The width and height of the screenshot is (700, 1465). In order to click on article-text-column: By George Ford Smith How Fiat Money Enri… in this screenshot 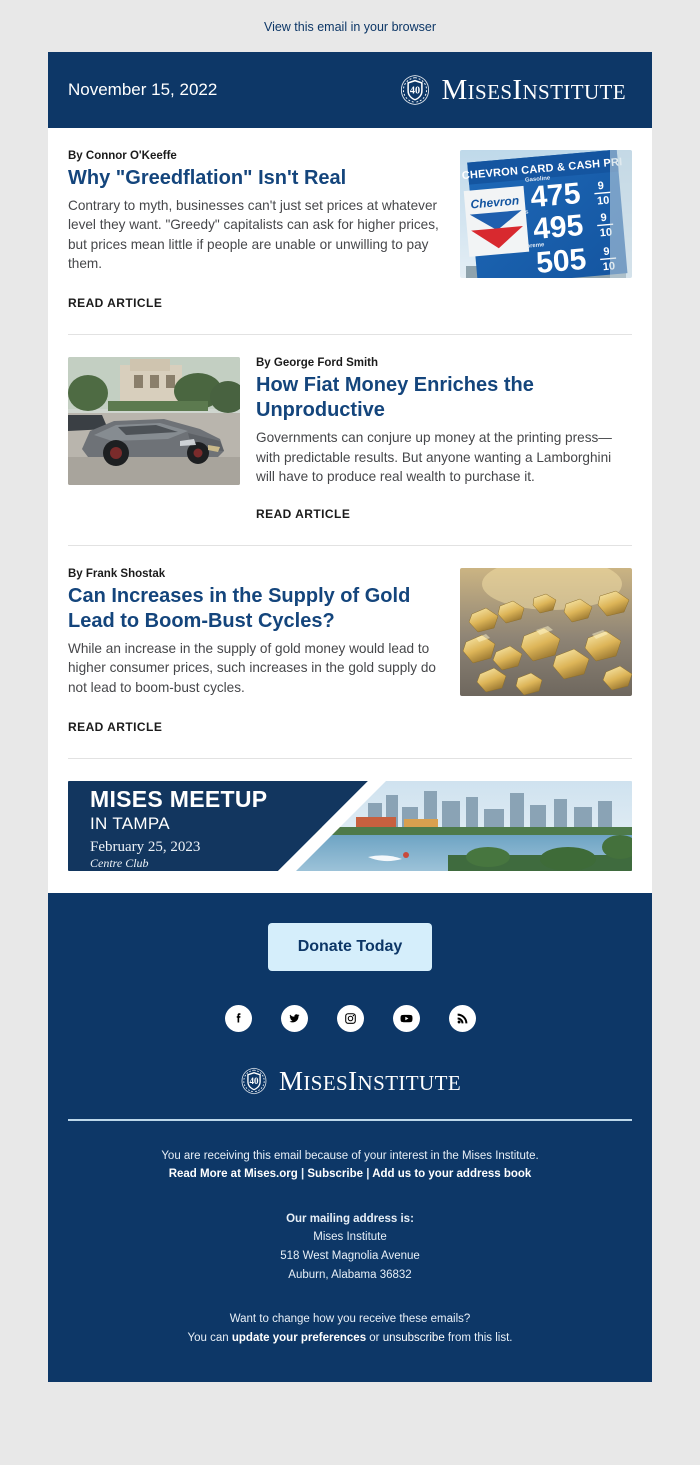, I will do `click(444, 440)`.